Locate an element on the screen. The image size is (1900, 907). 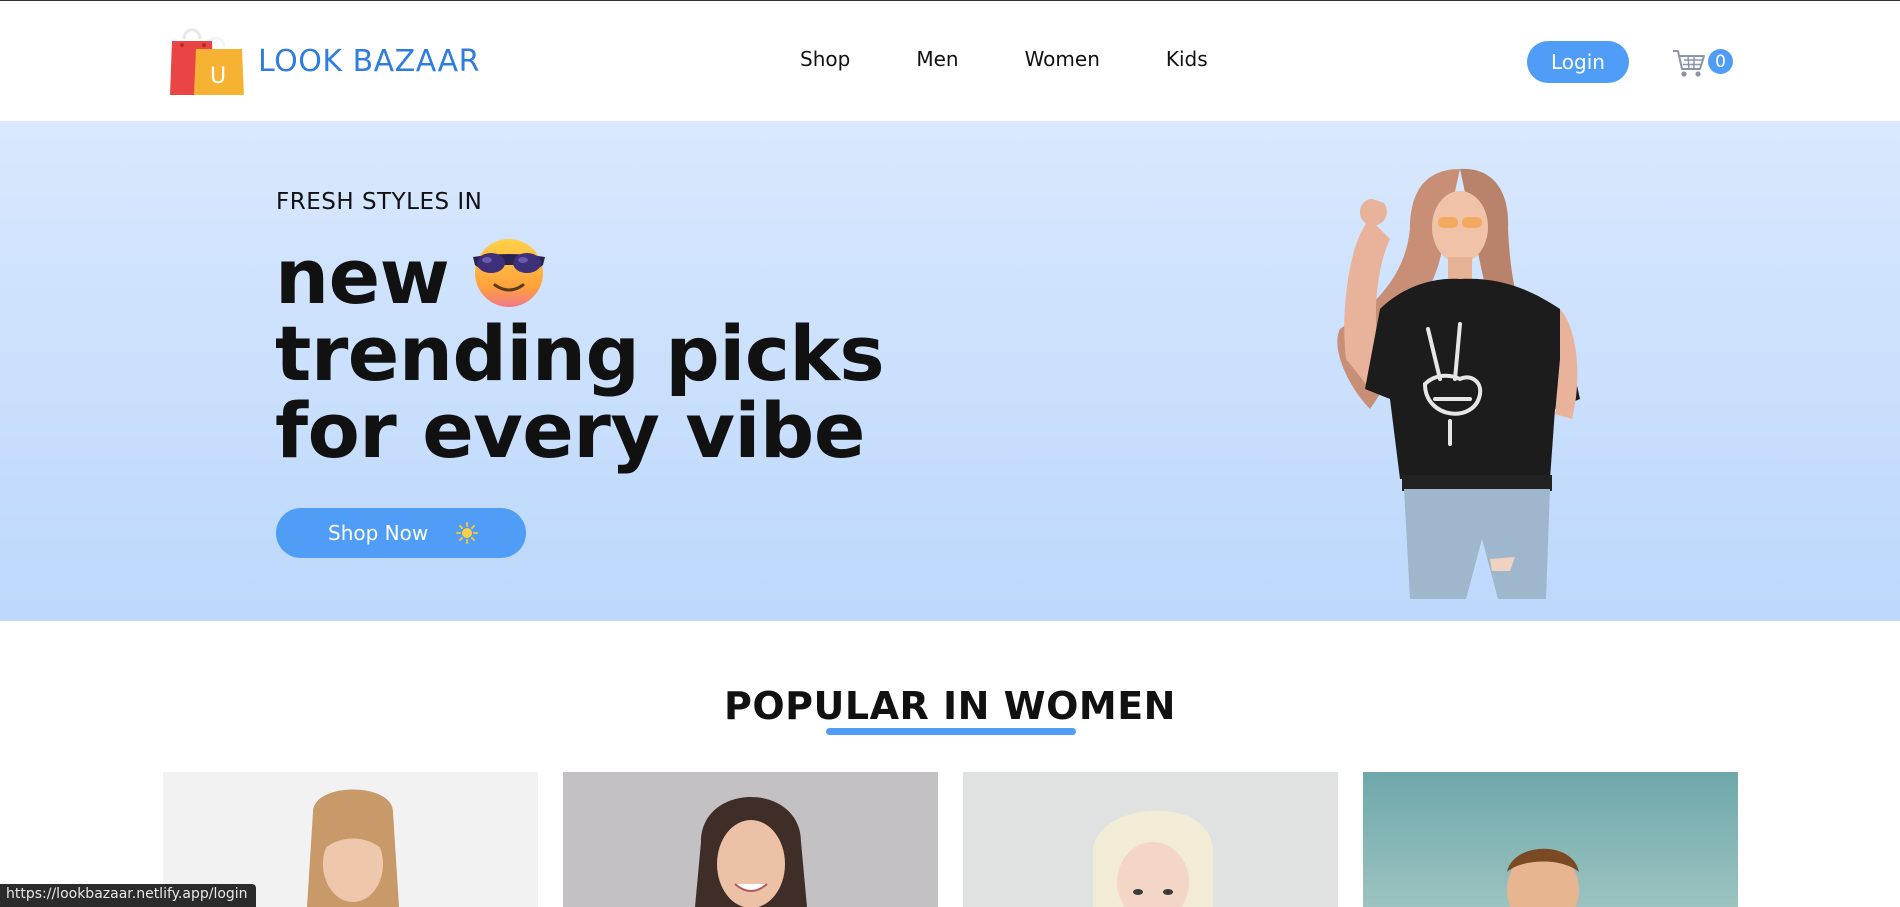
hero-title-line-1: new is located at coordinates (579, 274).